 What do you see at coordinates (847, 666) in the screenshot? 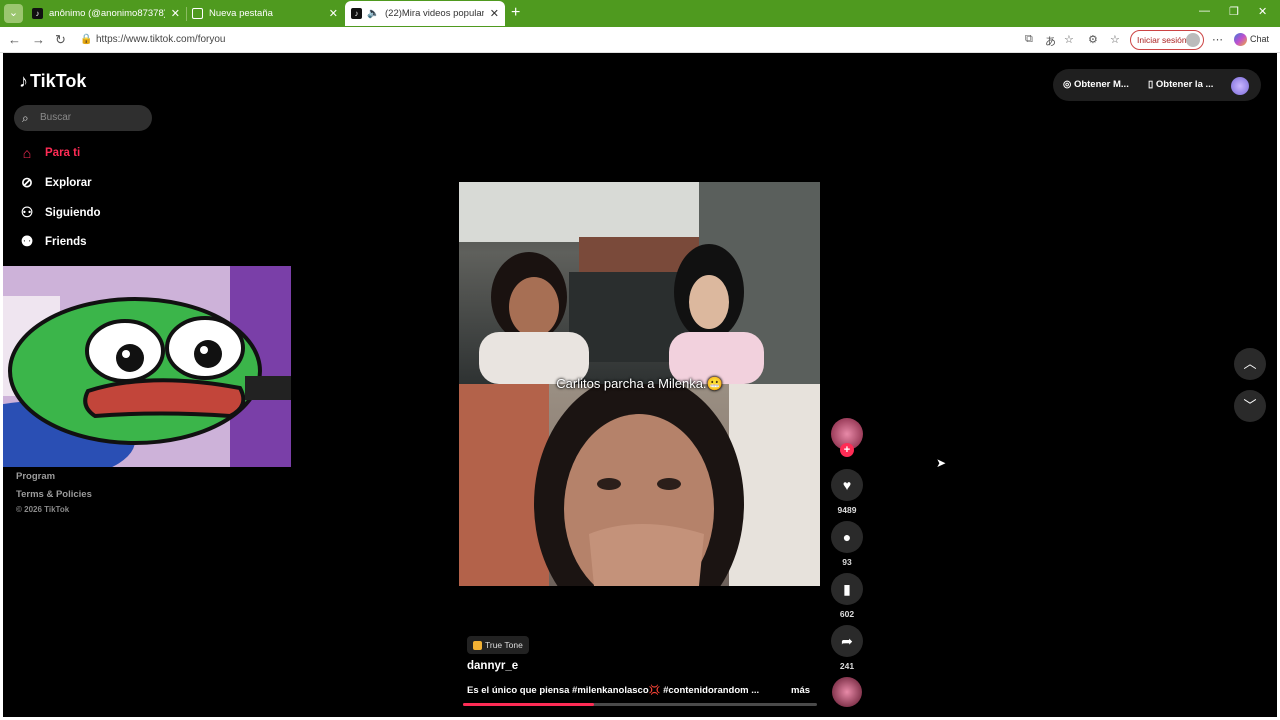
I see `share-count: 241` at bounding box center [847, 666].